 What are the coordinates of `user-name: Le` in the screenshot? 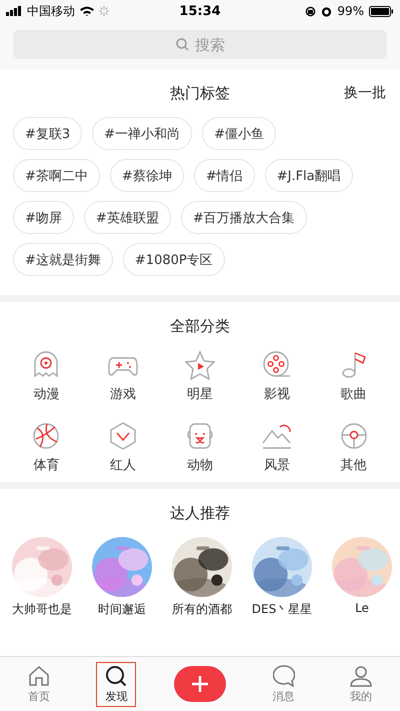 It's located at (362, 608).